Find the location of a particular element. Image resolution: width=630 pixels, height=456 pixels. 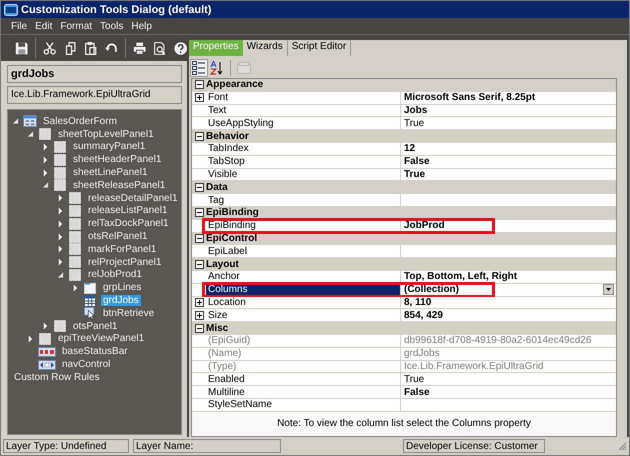

tree-item: SalesOrderForm is located at coordinates (80, 121).